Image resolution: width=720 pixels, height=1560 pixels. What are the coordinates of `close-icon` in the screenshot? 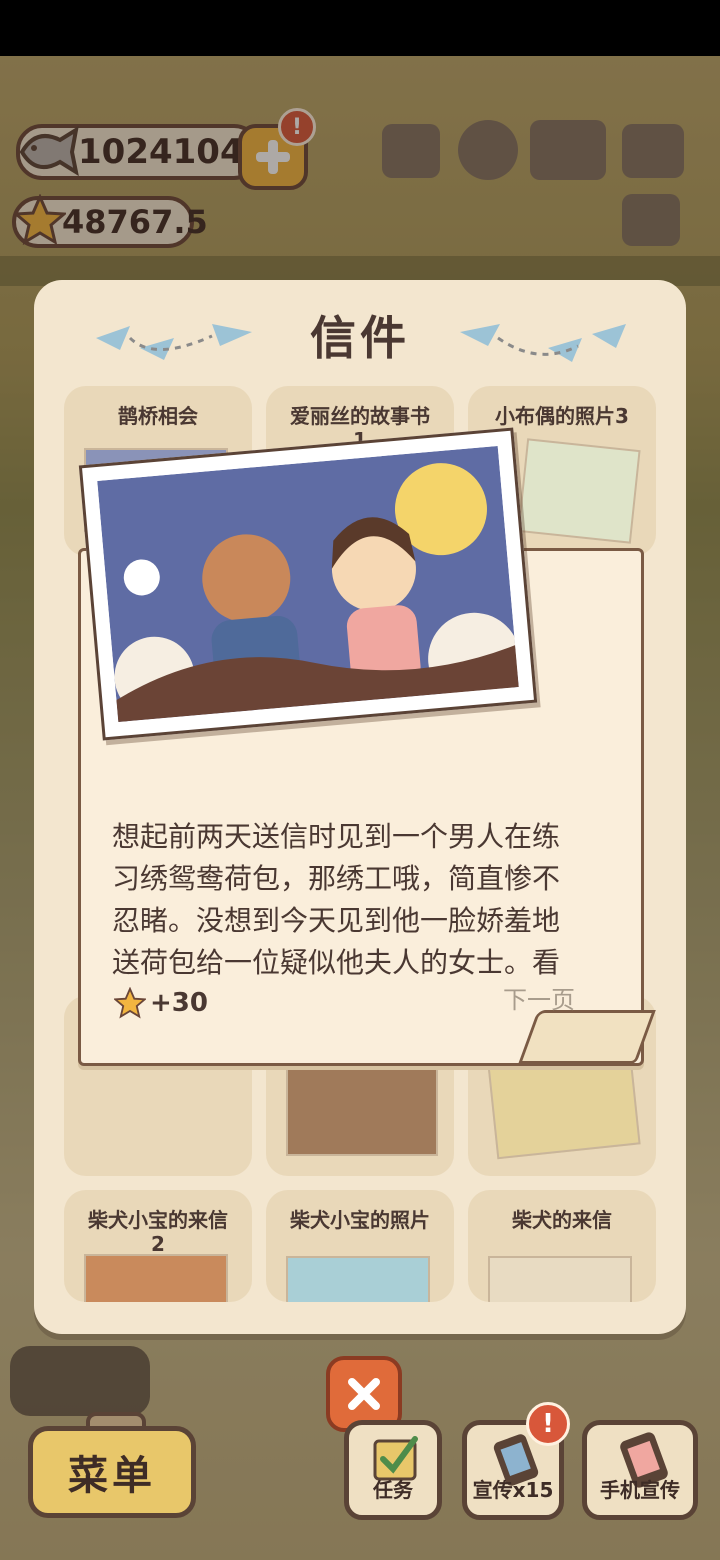 It's located at (364, 1394).